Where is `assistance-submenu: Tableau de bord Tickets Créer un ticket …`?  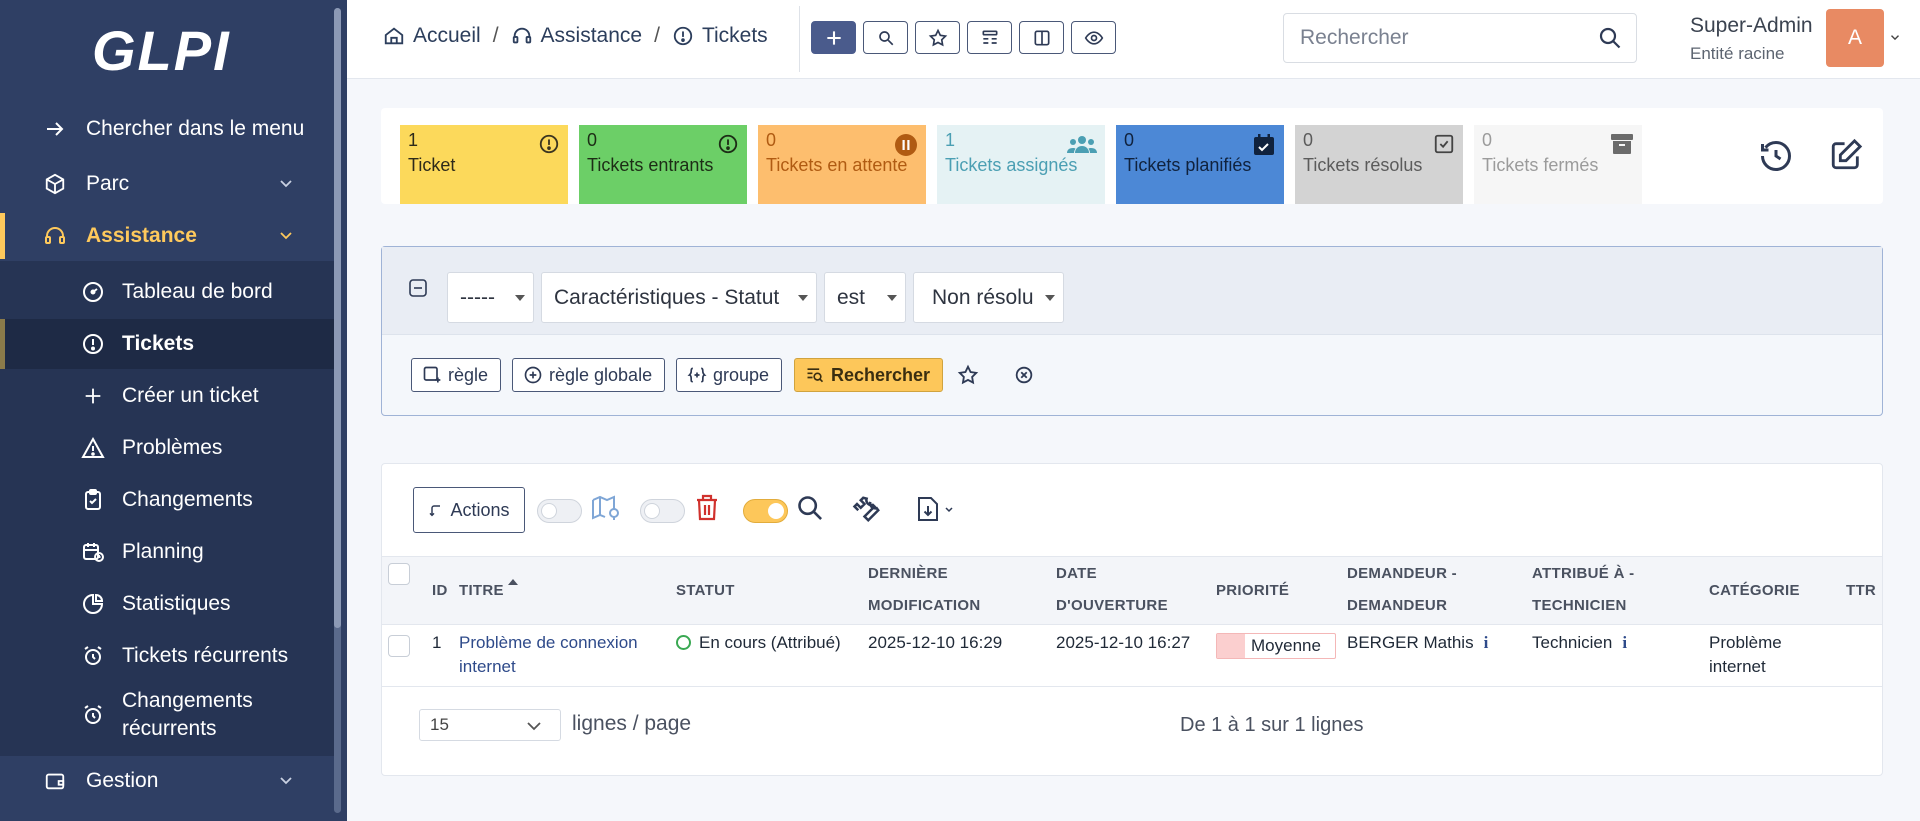
assistance-submenu: Tableau de bord Tickets Créer un ticket … is located at coordinates (167, 508).